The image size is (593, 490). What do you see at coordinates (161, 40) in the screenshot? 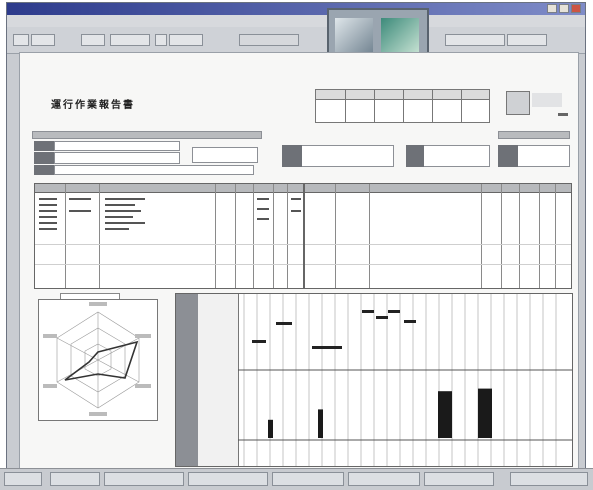
I see `toolbar-button-prev` at bounding box center [161, 40].